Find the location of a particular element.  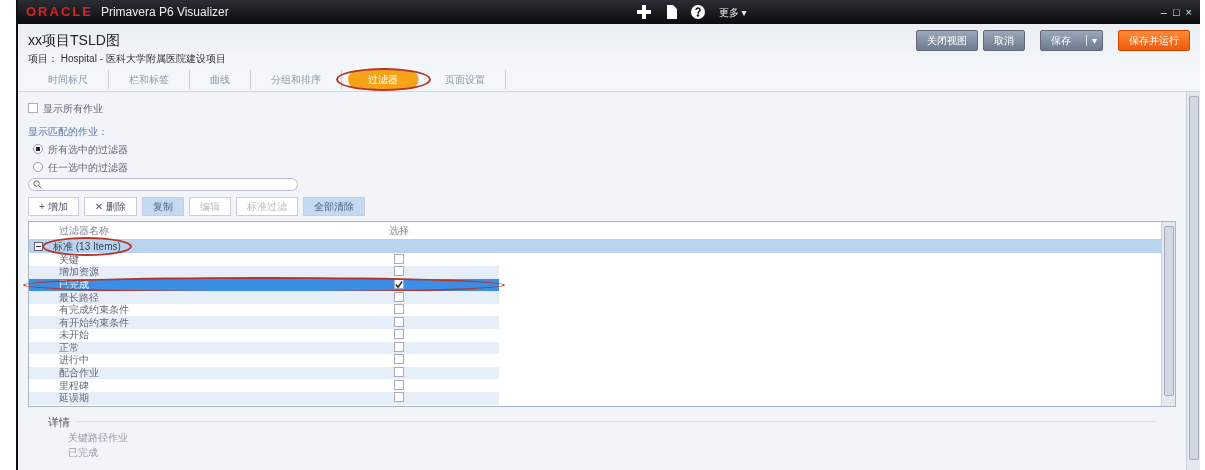

table-row: 有完成约束条件 is located at coordinates (264, 310).